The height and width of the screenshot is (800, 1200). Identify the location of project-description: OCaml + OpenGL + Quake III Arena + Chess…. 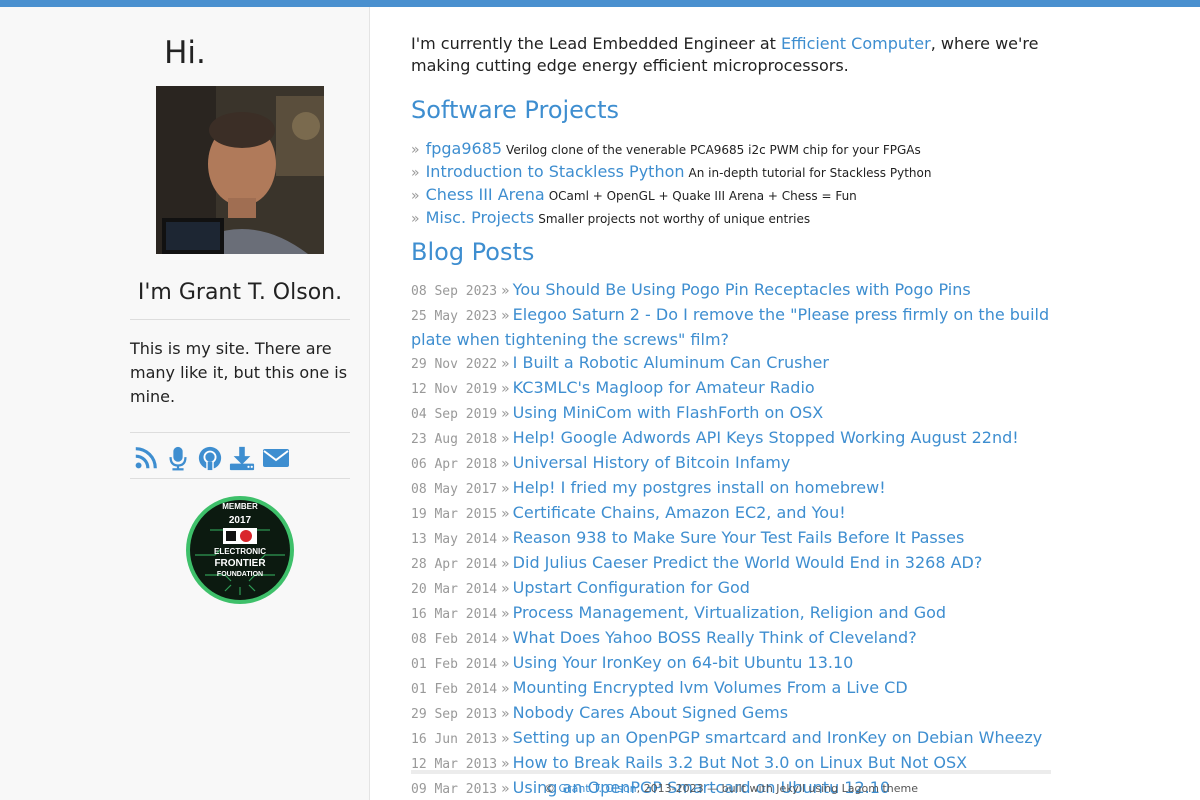
(702, 196).